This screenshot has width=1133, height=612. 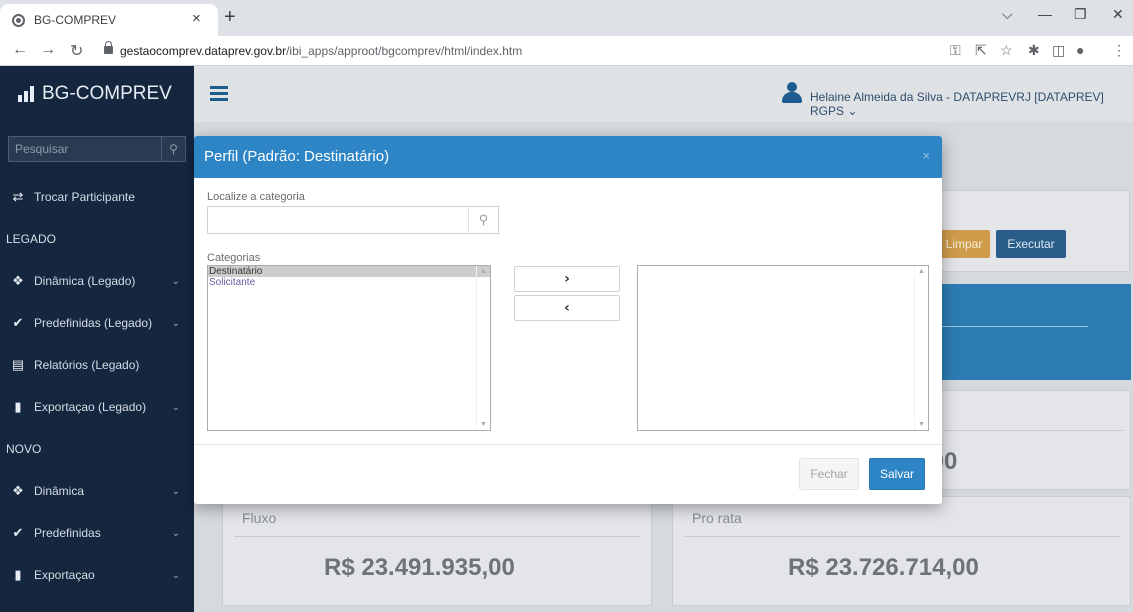 I want to click on brand: BG-COMPREV, so click(x=97, y=94).